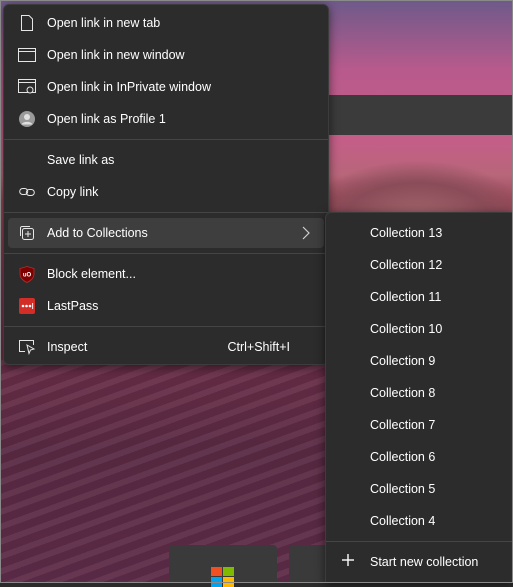 This screenshot has width=513, height=587. Describe the element at coordinates (27, 233) in the screenshot. I see `collections-icon` at that location.